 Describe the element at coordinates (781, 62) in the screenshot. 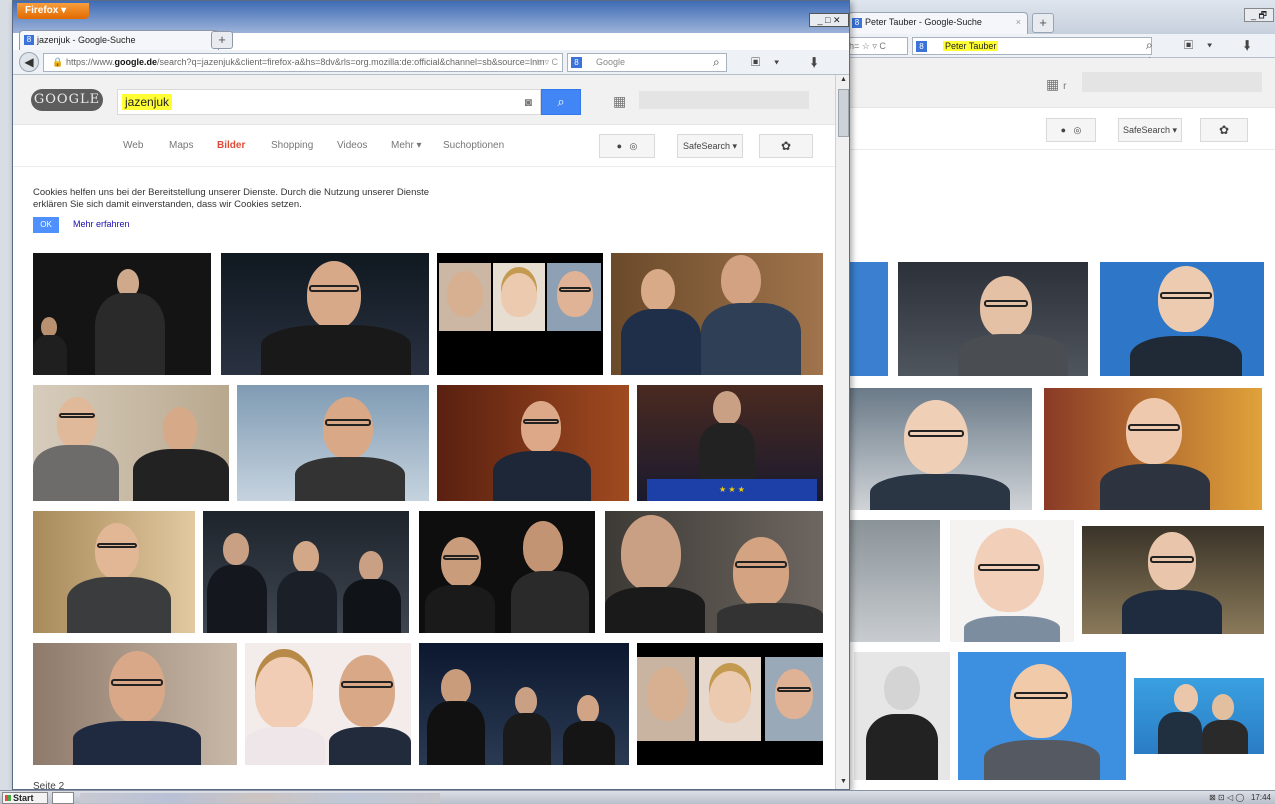

I see `toolbar-icons: ⌕ ▣▾ ⬇ ⌂` at that location.